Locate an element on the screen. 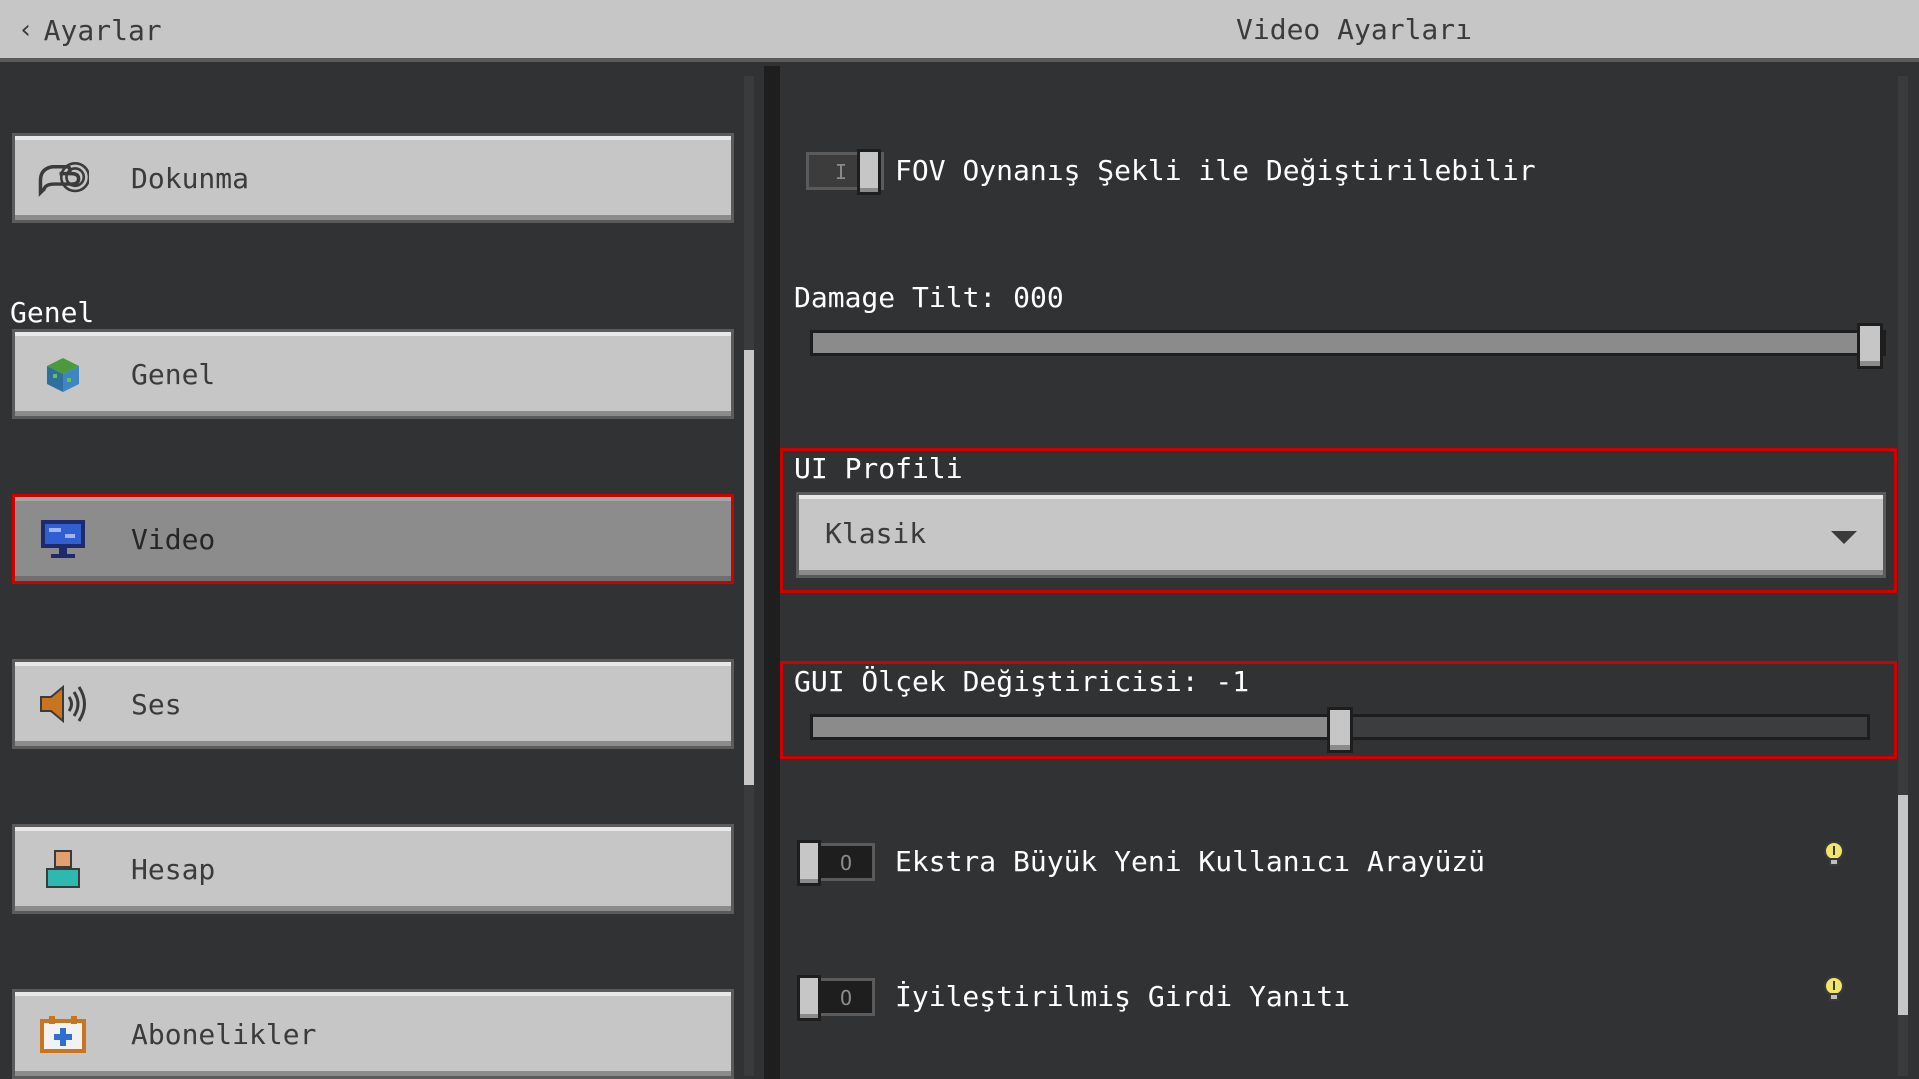 The height and width of the screenshot is (1079, 1919). settings-scrollbar-thumb is located at coordinates (1903, 905).